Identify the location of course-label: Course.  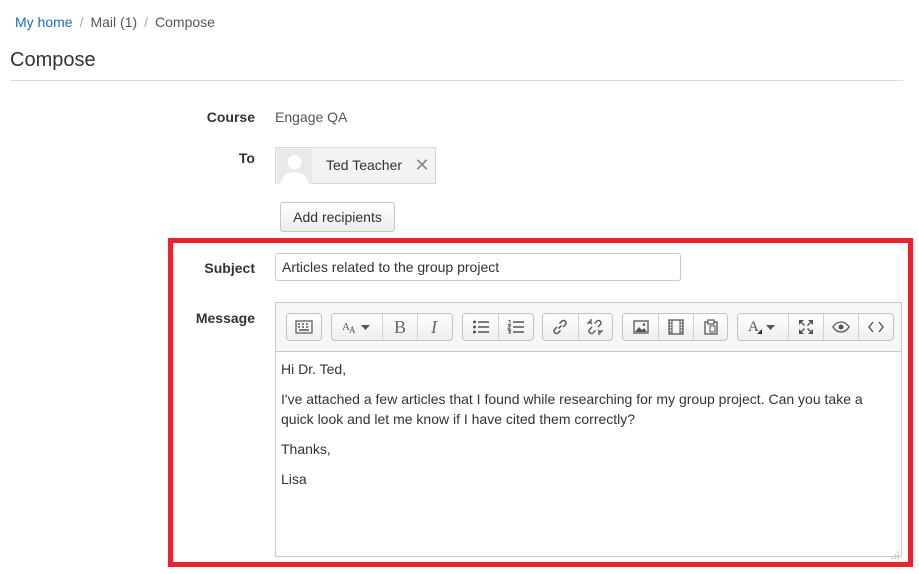
(230, 117).